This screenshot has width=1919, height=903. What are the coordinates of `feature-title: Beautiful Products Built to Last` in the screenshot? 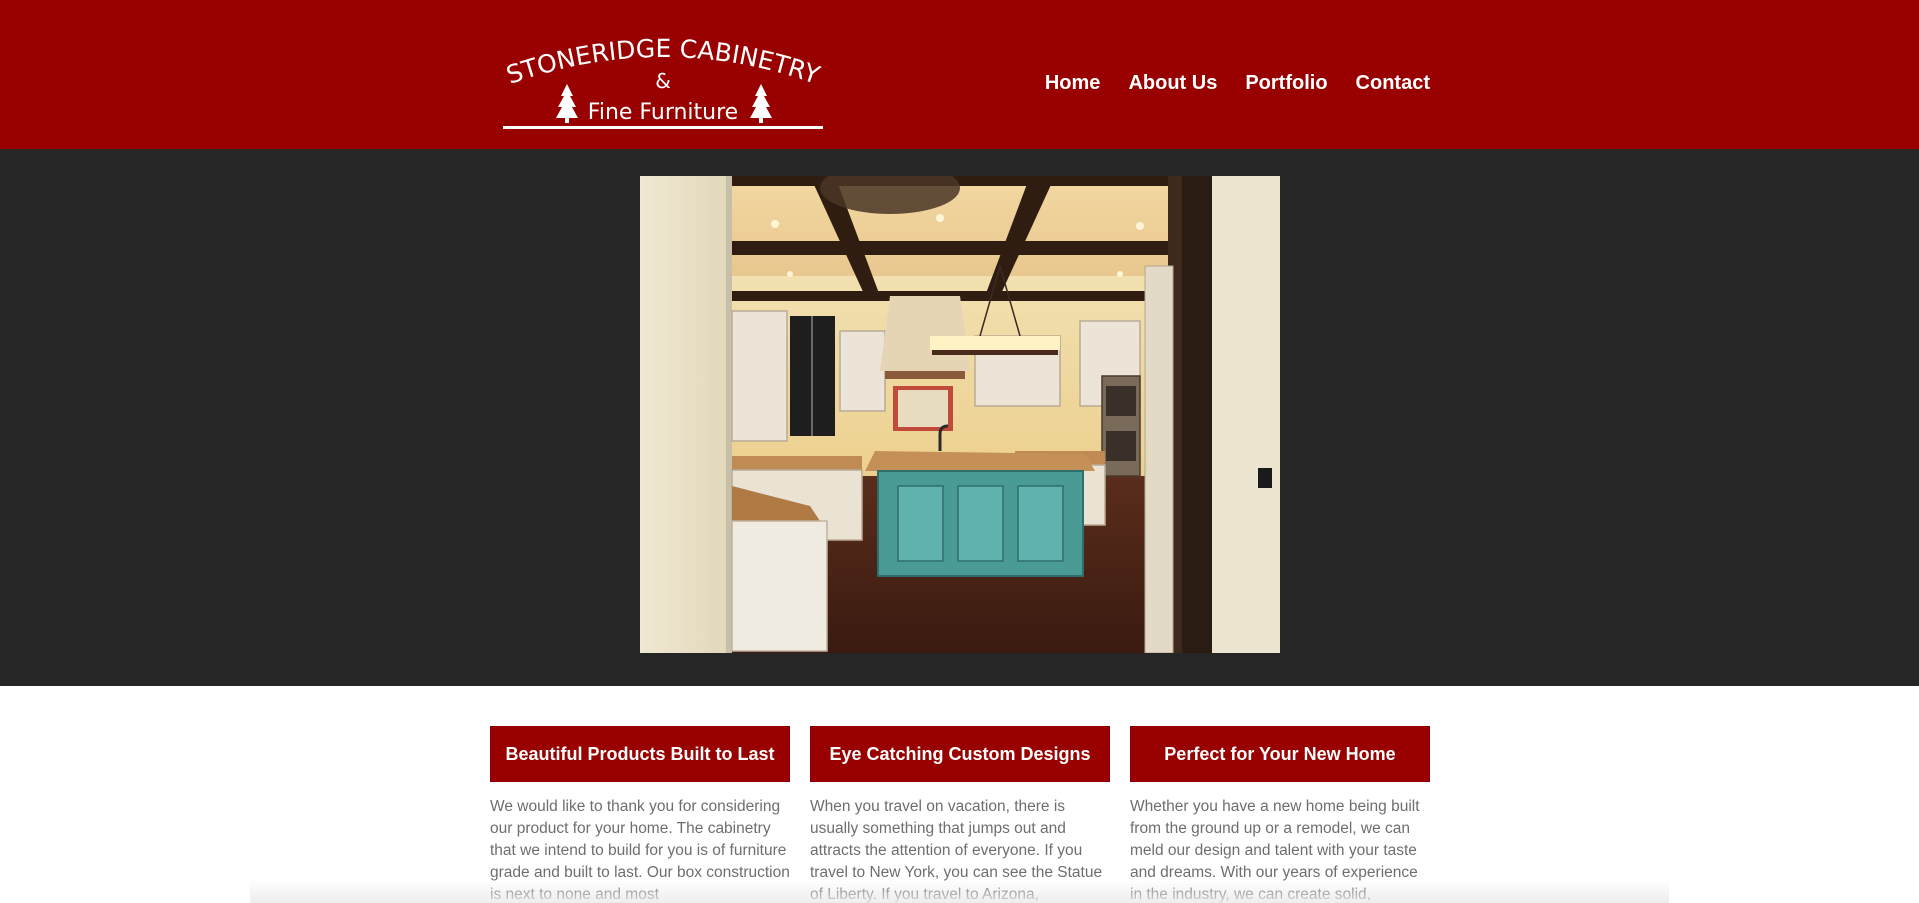 It's located at (640, 754).